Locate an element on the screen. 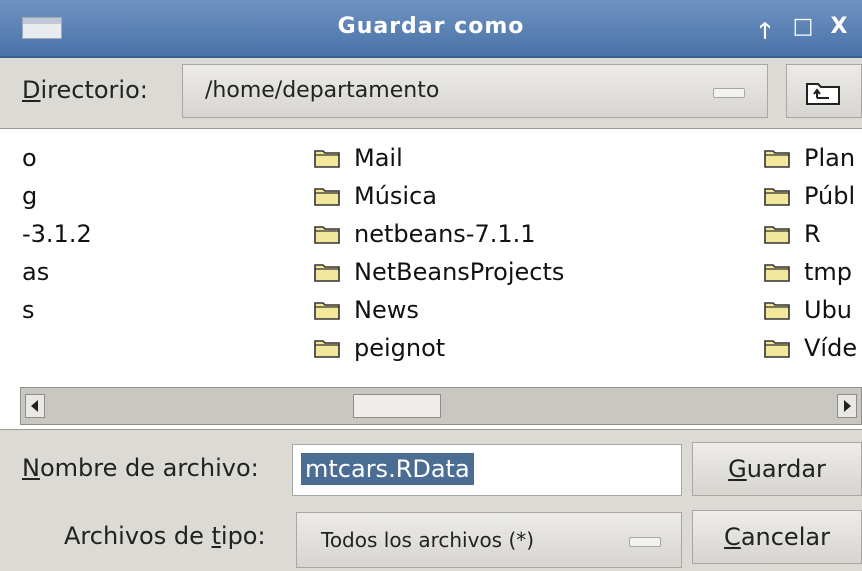 Image resolution: width=862 pixels, height=571 pixels. file-column-3: Plan Públ R tmp Ubu Víde is located at coordinates (810, 253).